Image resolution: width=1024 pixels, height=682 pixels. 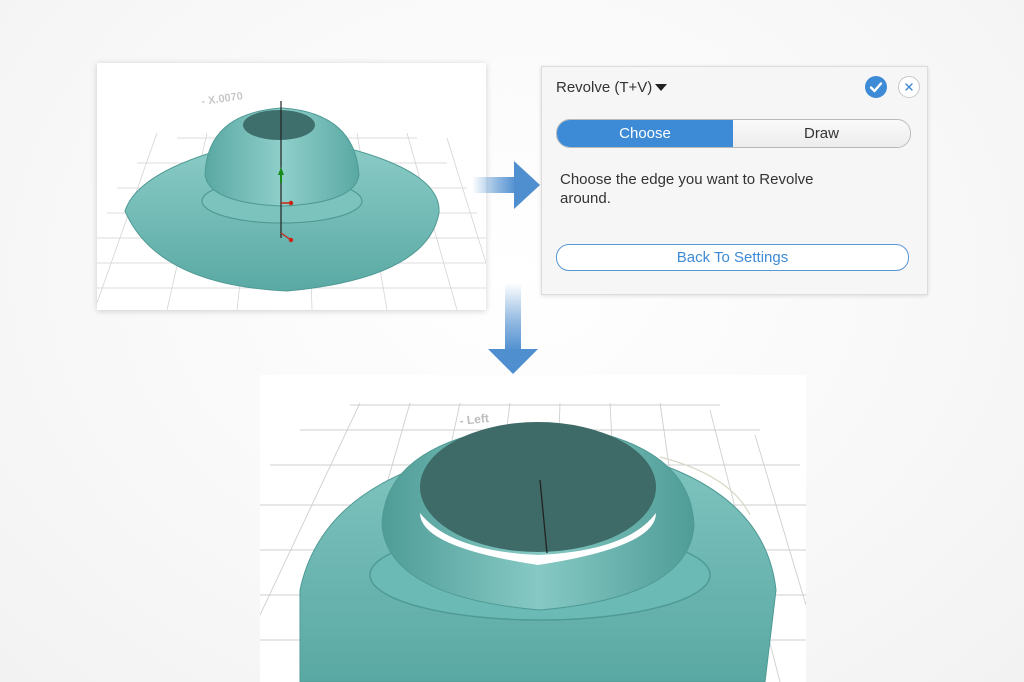 I want to click on viewport-label: - X.0070, so click(x=222, y=99).